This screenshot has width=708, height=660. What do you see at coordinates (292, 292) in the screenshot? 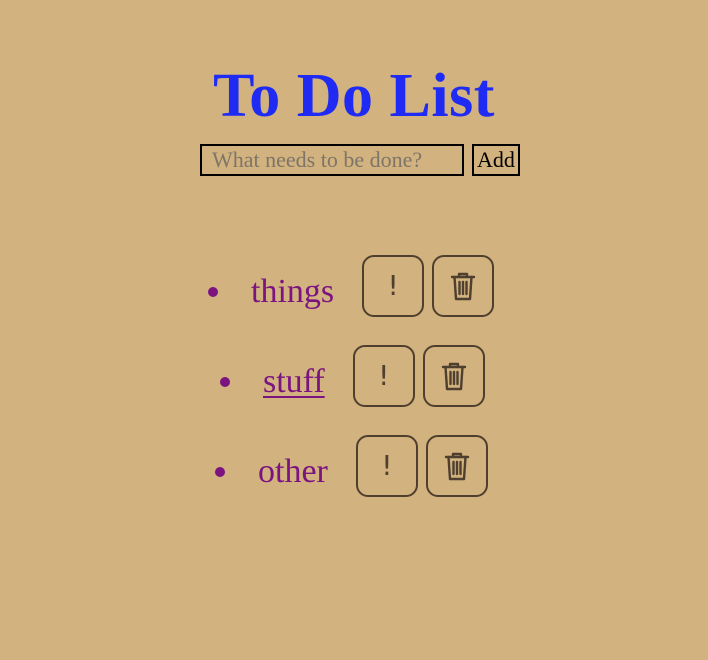
I see `todo-text: things` at bounding box center [292, 292].